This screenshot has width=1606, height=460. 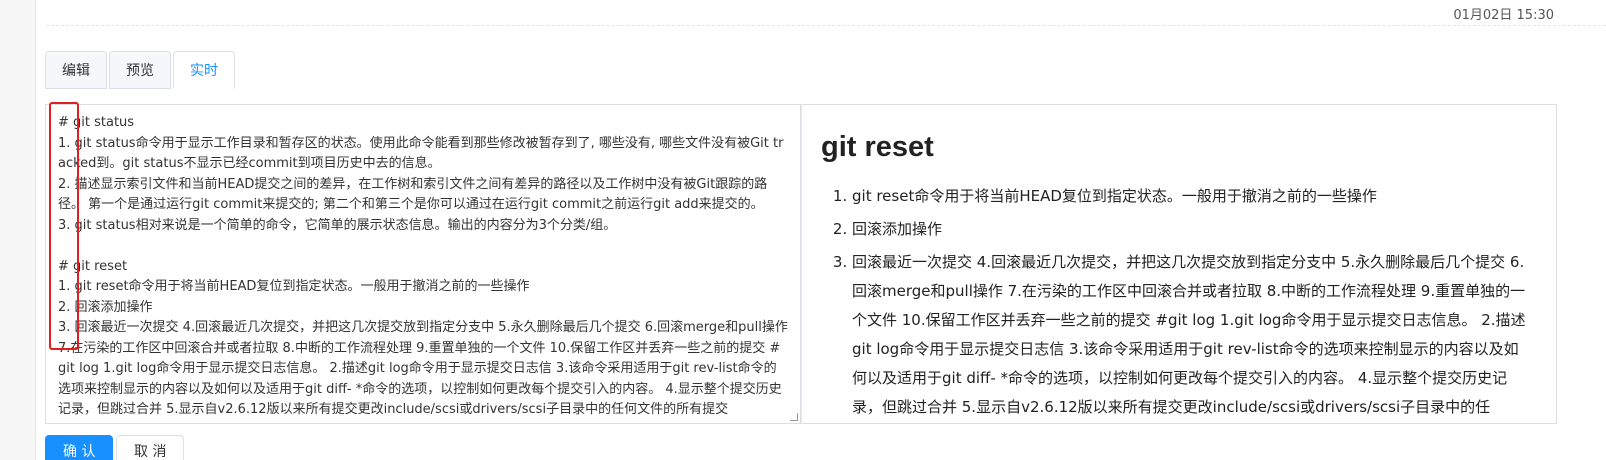 I want to click on header-divider, so click(x=826, y=25).